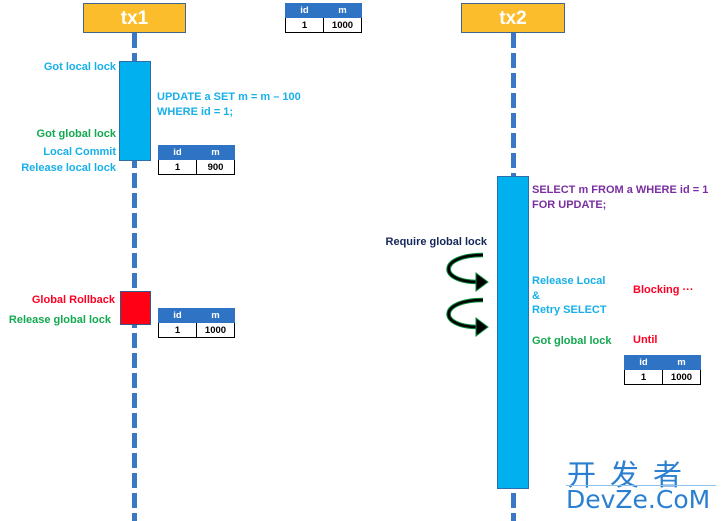 The image size is (724, 521). I want to click on tx2-blocking: Blocking ···, so click(663, 290).